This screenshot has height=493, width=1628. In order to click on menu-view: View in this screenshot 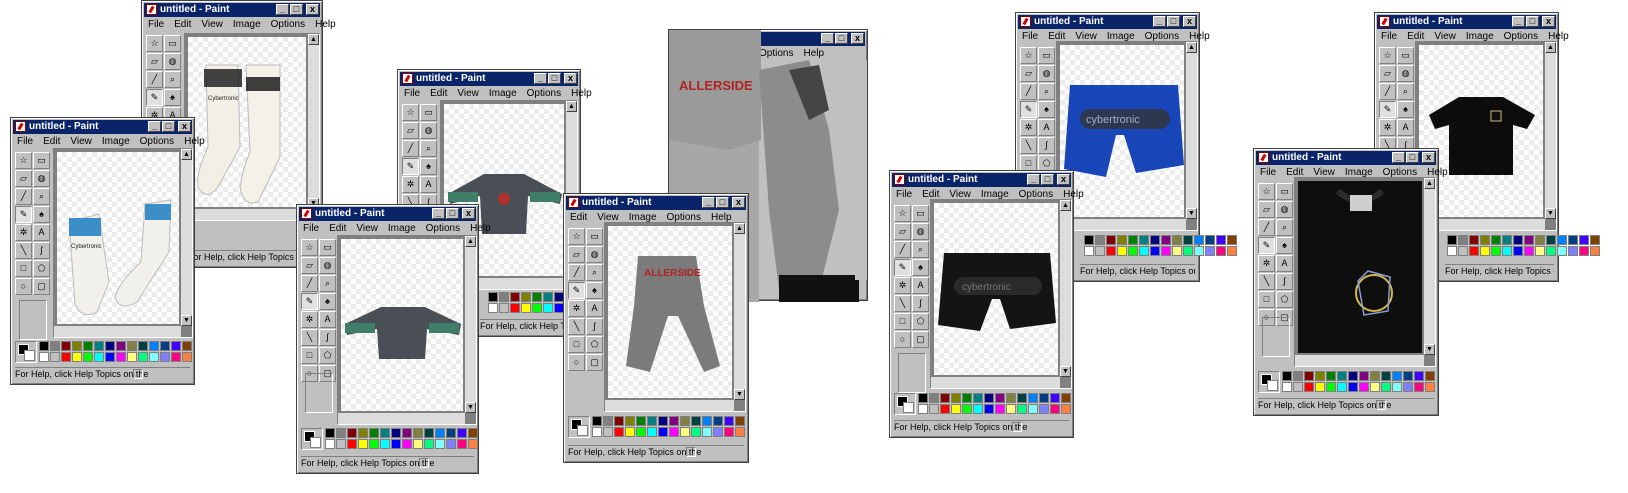, I will do `click(367, 229)`.